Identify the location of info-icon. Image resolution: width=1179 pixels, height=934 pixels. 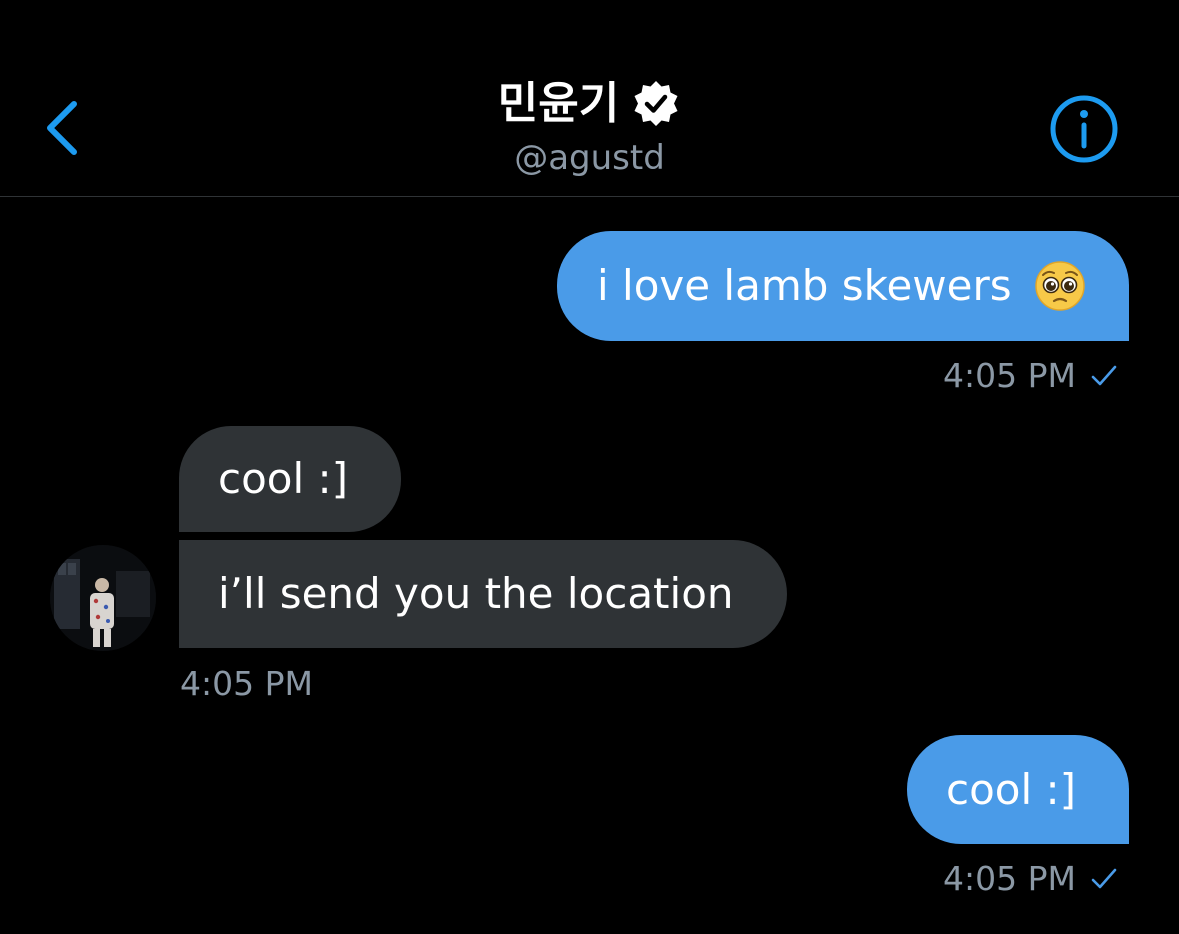
(1084, 129).